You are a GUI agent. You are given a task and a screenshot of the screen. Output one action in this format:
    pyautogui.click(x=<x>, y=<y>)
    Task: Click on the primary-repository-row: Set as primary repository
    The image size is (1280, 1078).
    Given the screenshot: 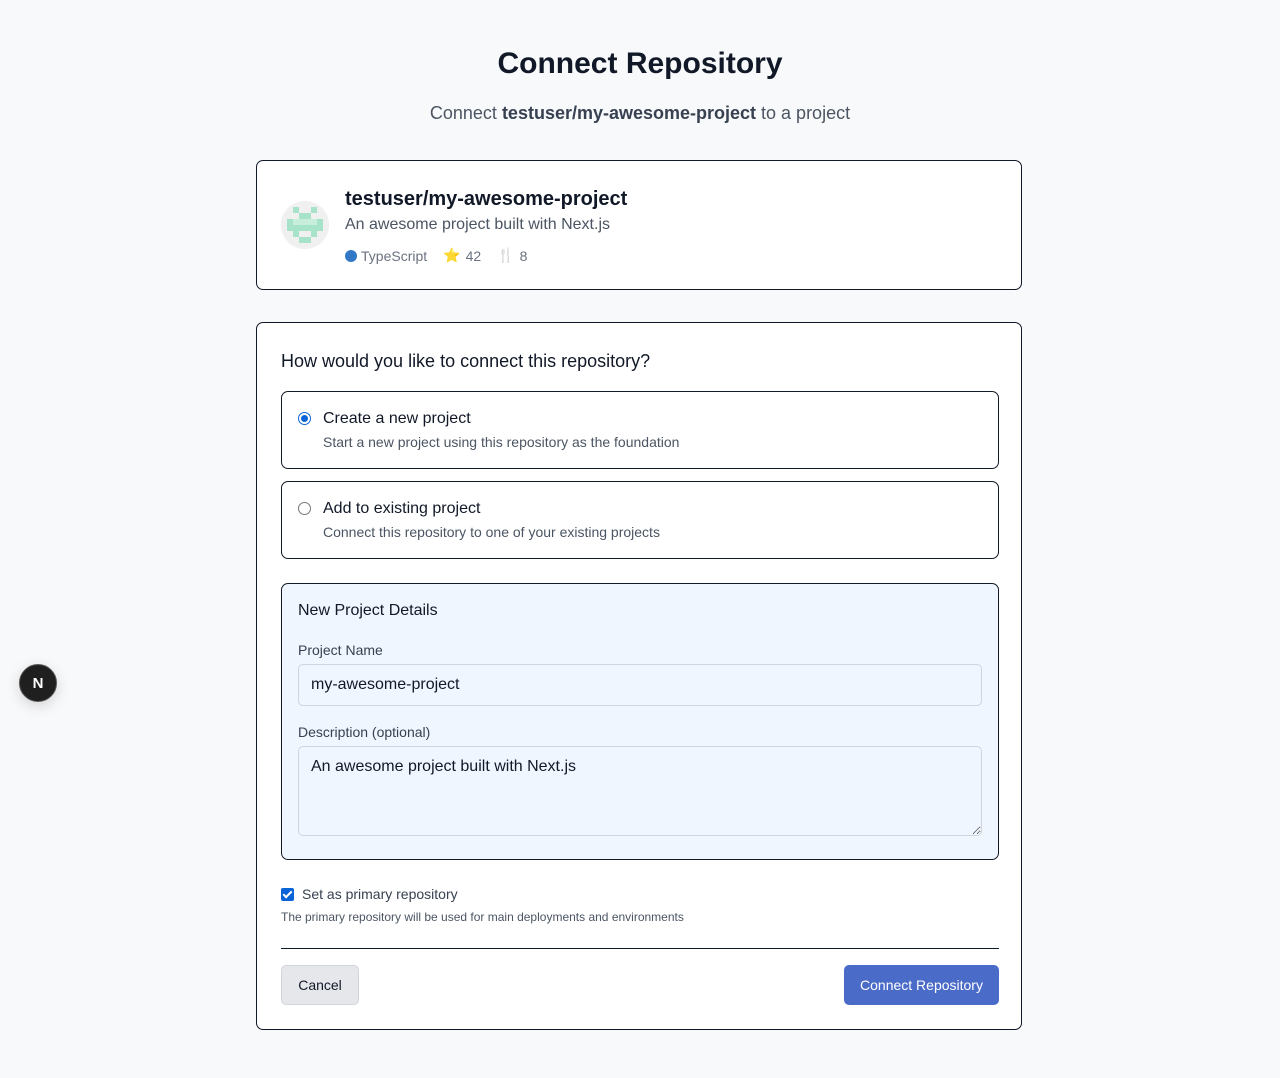 What is the action you would take?
    pyautogui.click(x=369, y=894)
    